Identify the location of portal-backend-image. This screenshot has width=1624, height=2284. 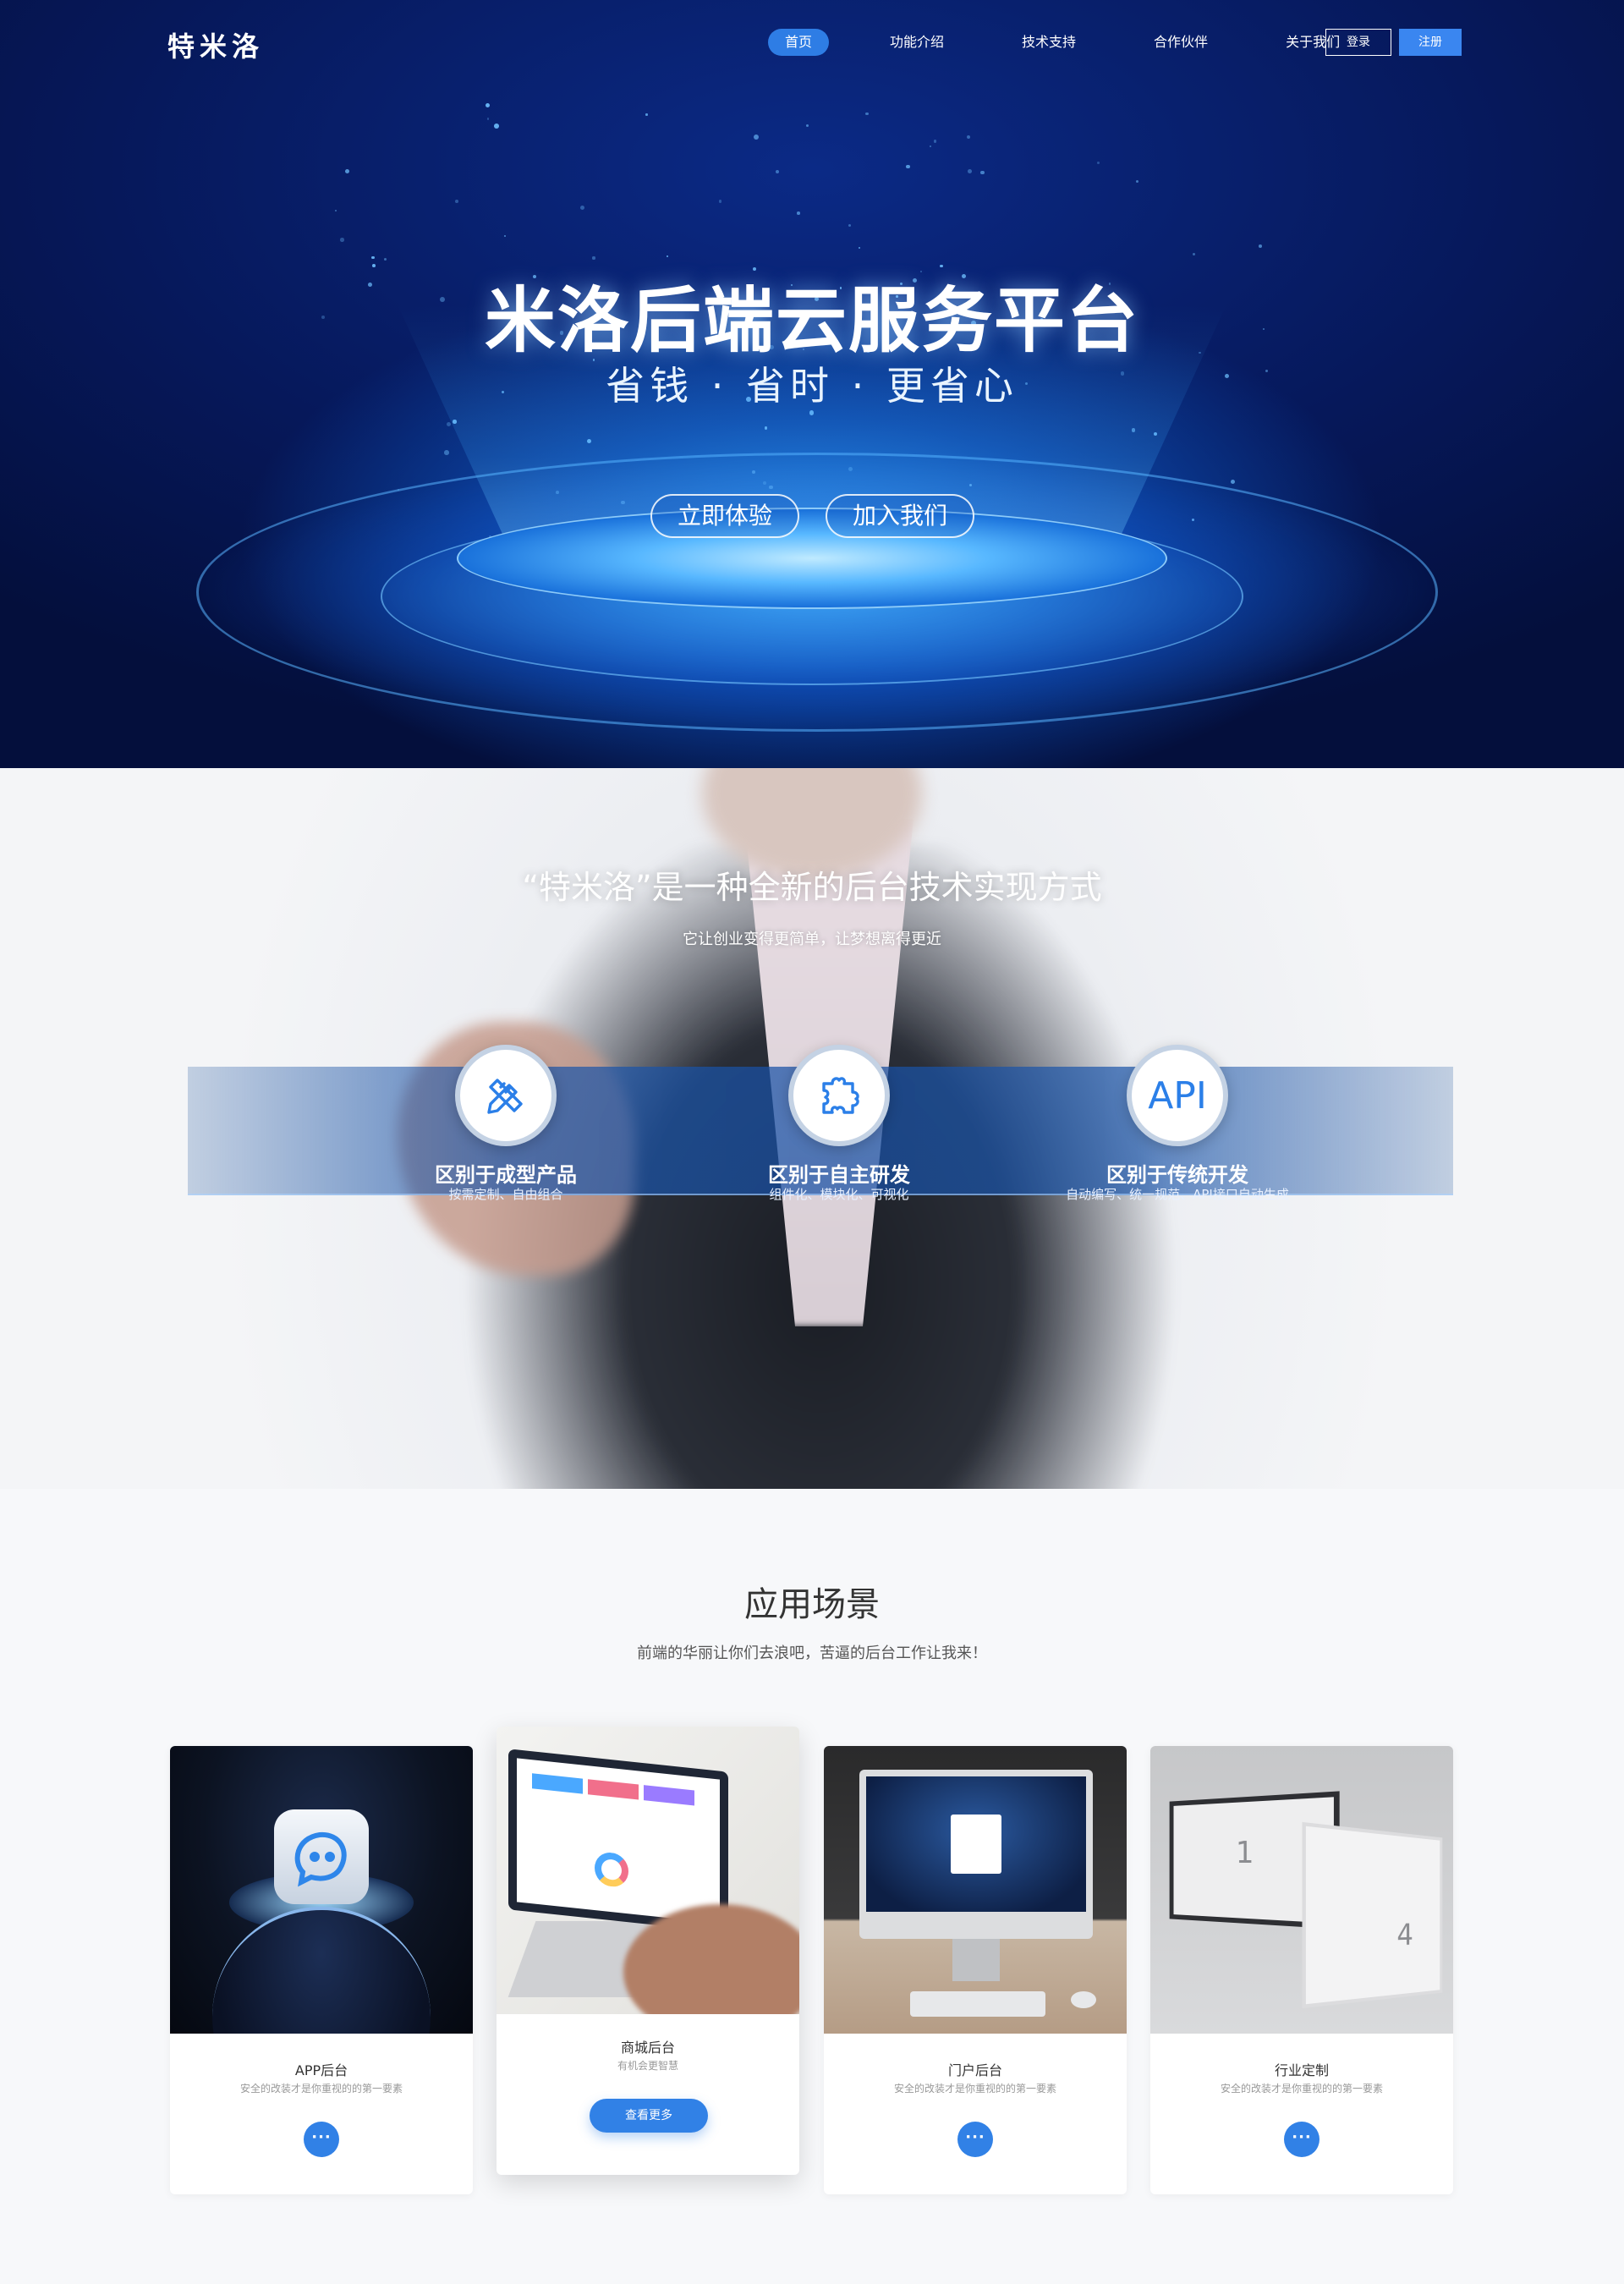
(976, 1890).